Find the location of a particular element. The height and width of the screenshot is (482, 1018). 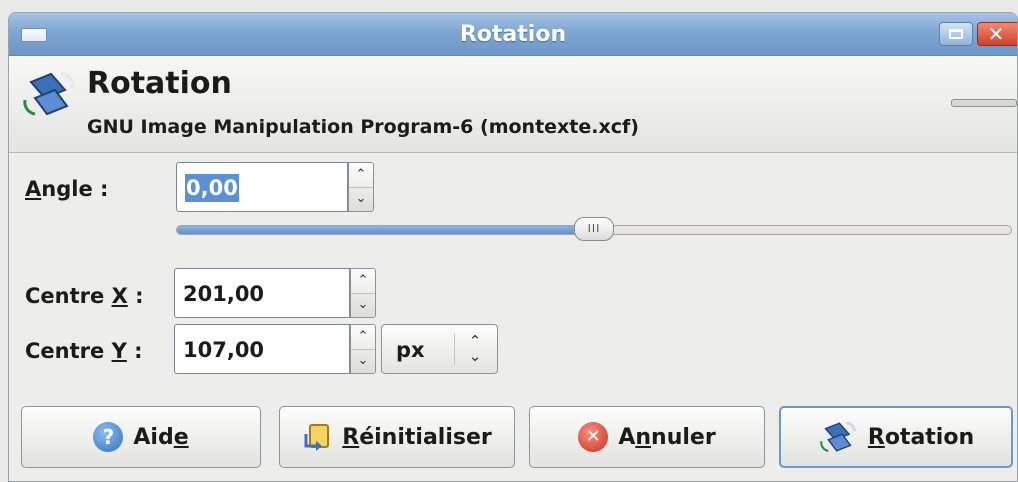

unit-value: px is located at coordinates (410, 350).